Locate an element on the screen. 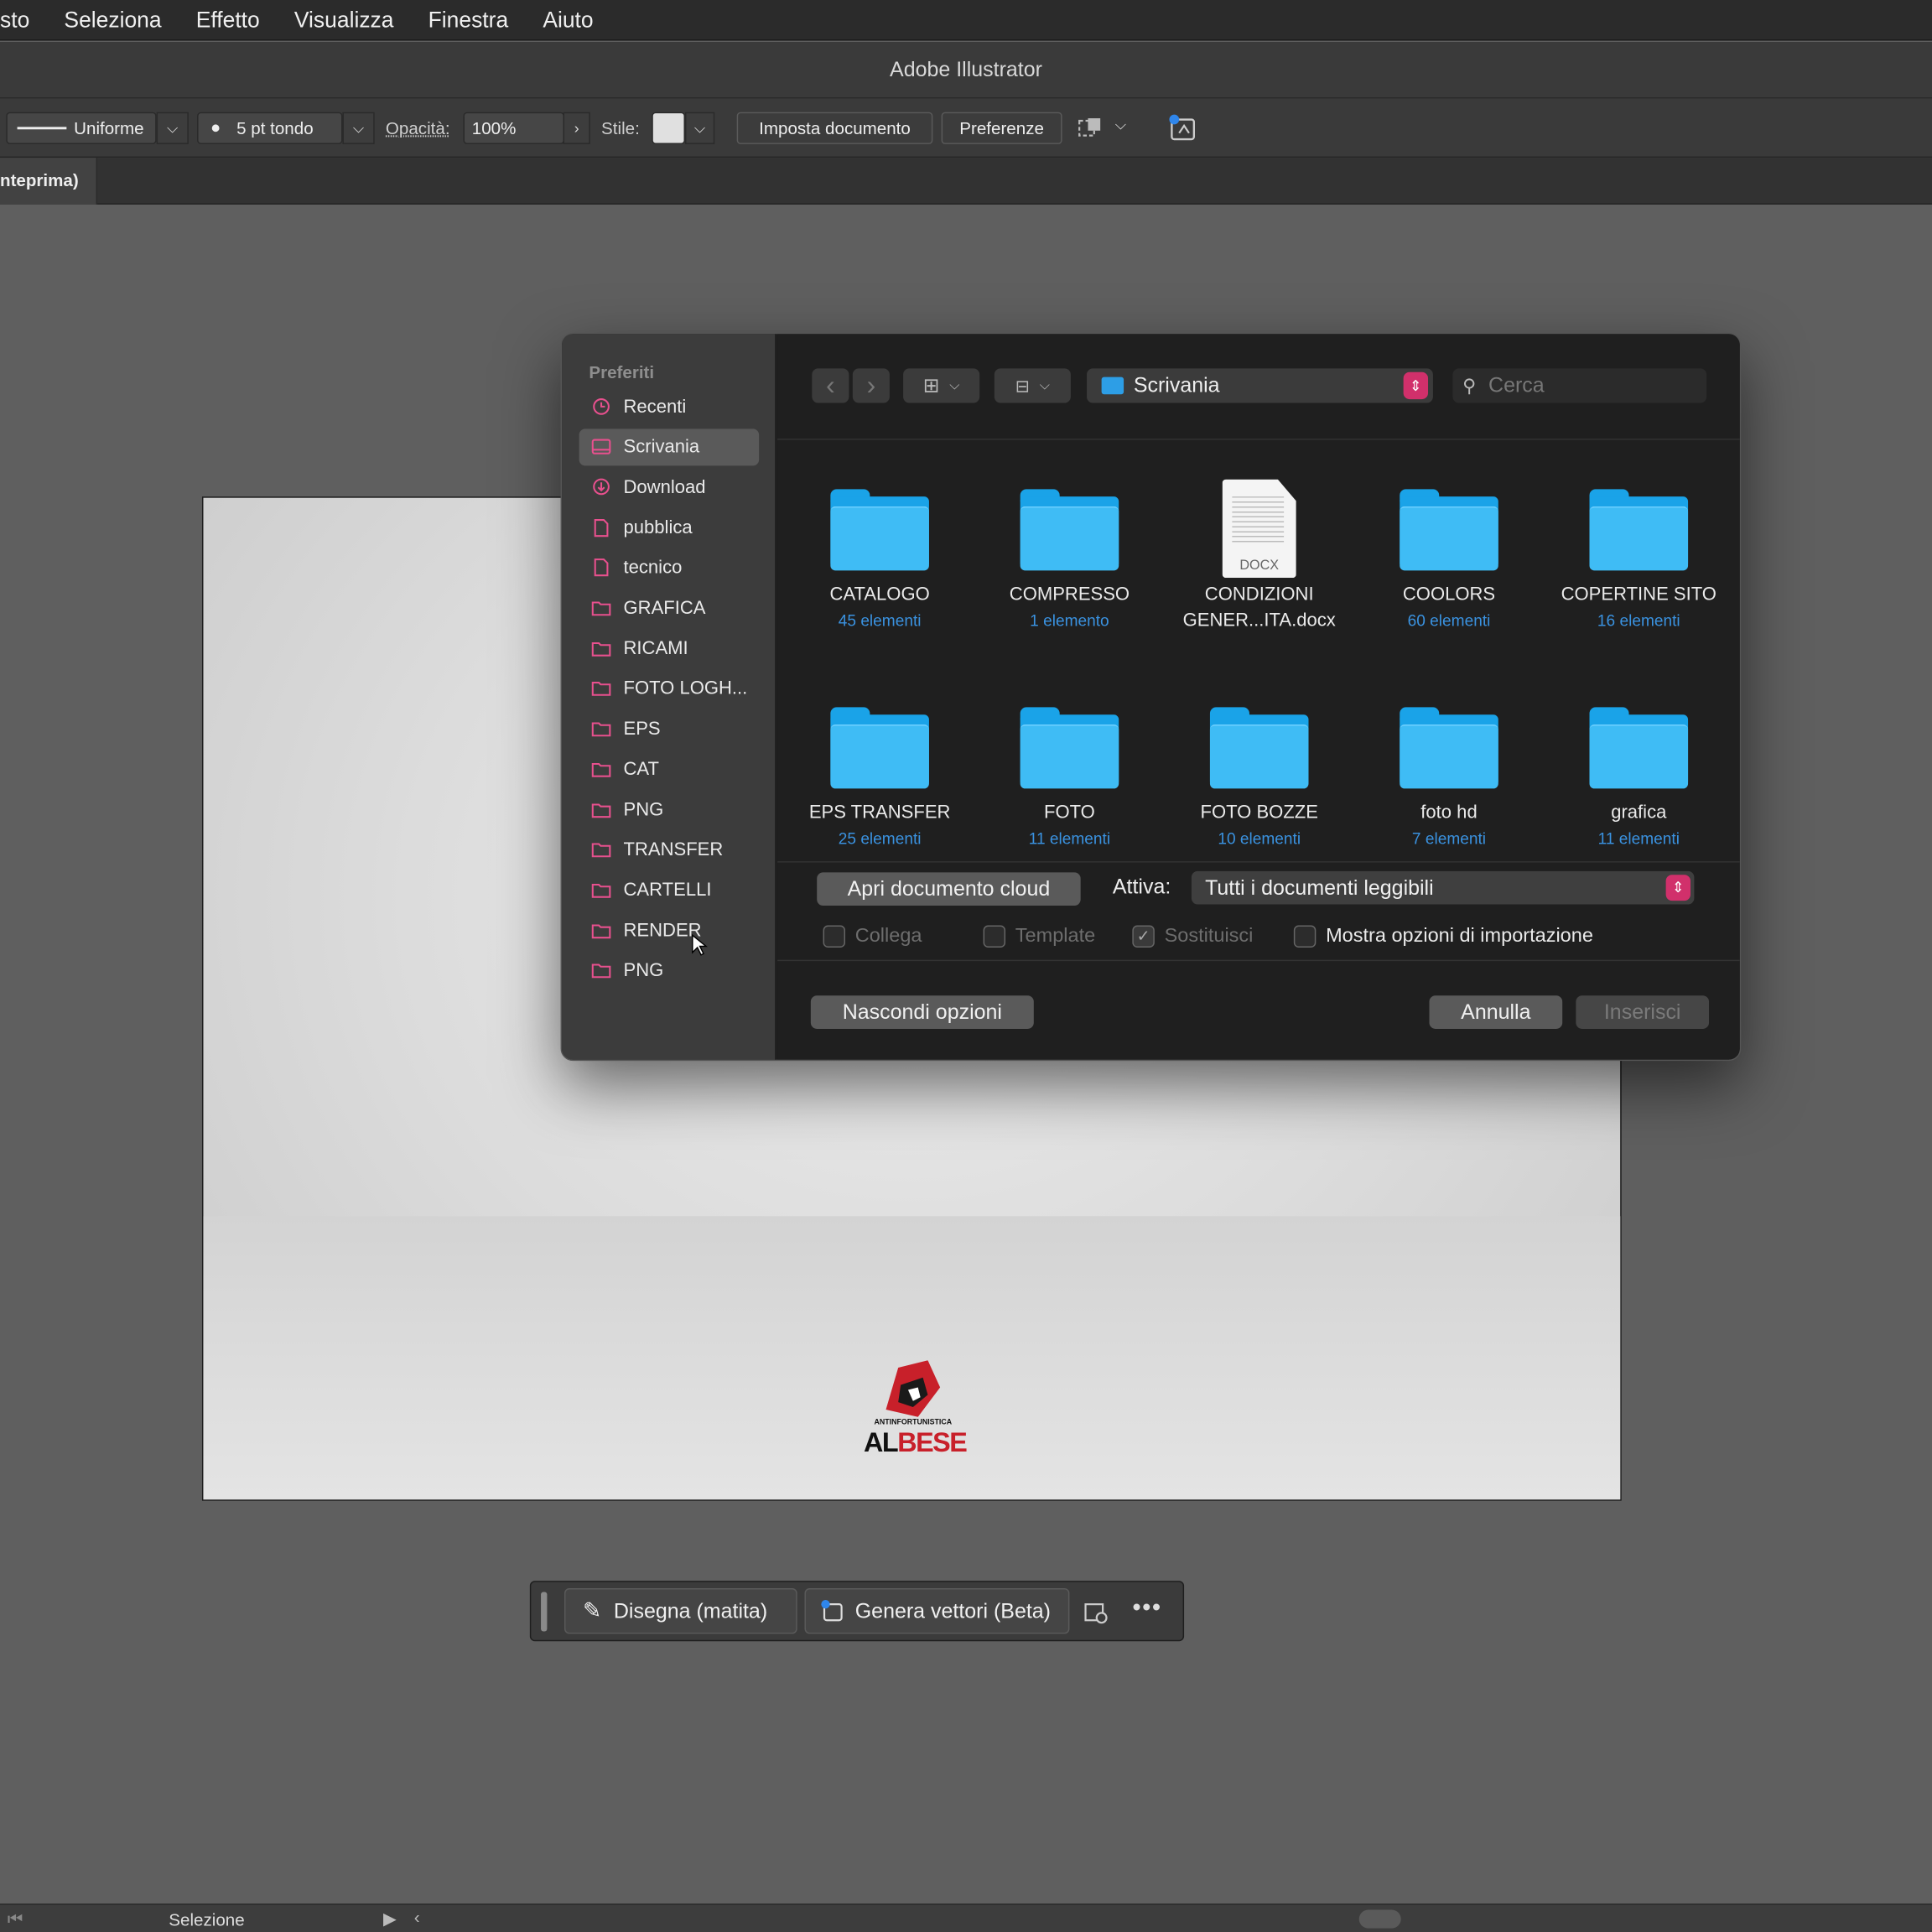  template-checkbox is located at coordinates (994, 936).